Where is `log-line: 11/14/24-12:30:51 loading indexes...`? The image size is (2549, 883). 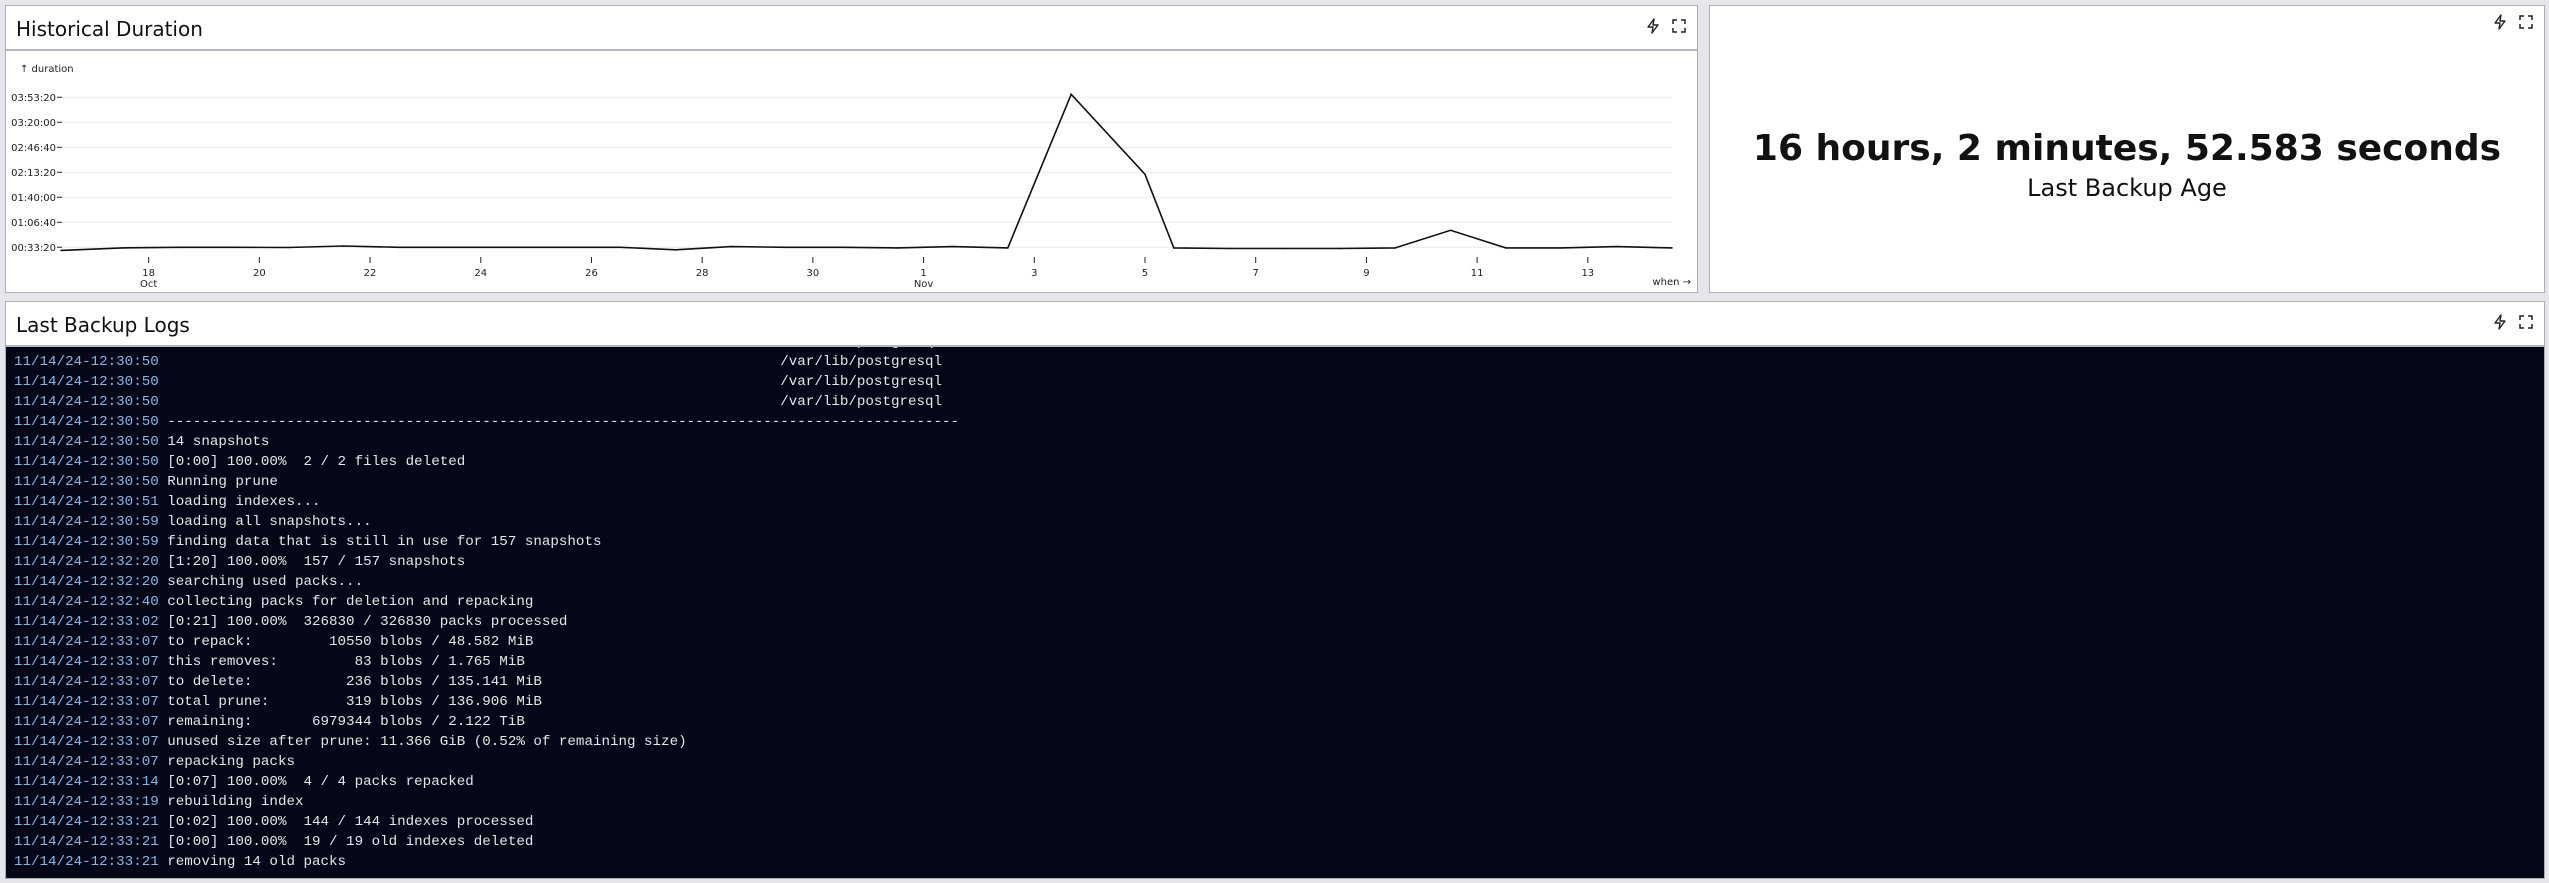
log-line: 11/14/24-12:30:51 loading indexes... is located at coordinates (1279, 502).